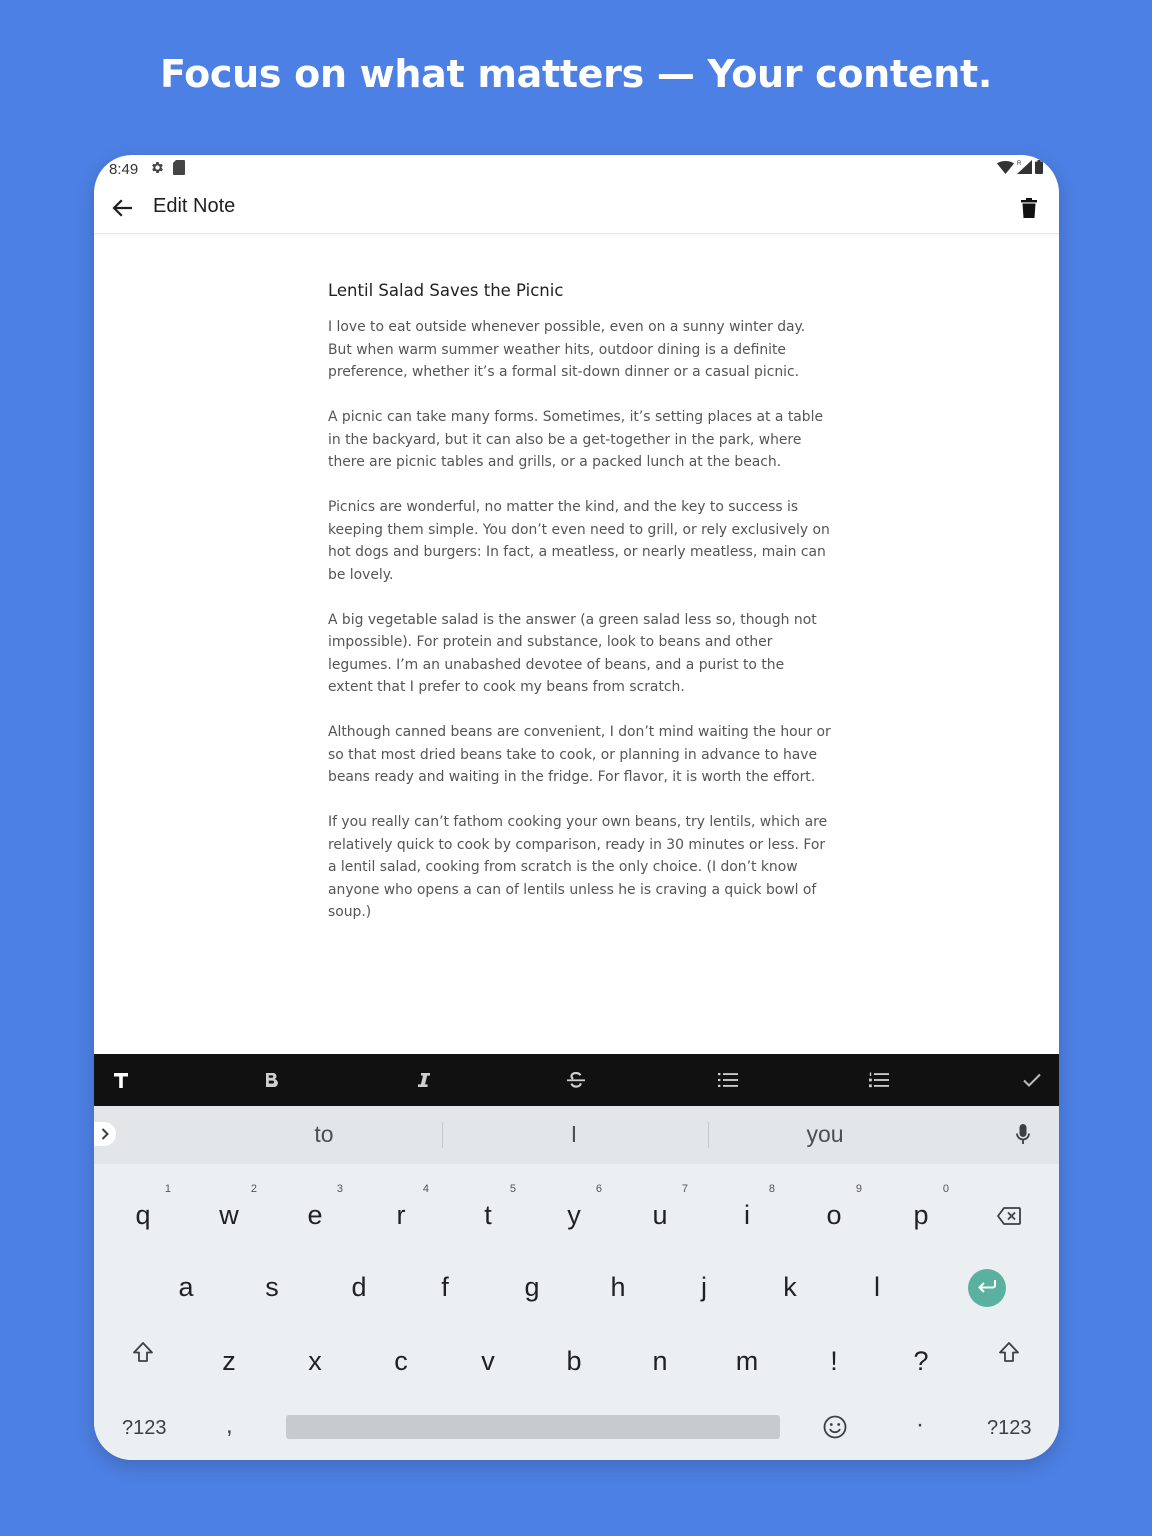 This screenshot has width=1152, height=1536. Describe the element at coordinates (105, 1134) in the screenshot. I see `chevron-right-icon` at that location.